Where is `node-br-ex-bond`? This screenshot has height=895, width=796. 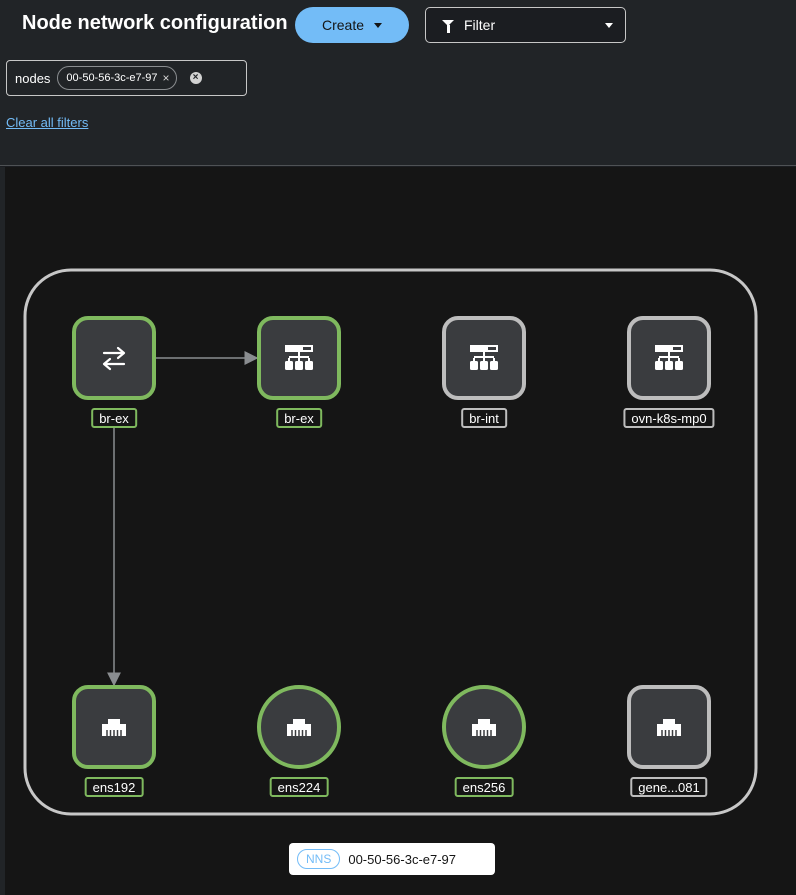 node-br-ex-bond is located at coordinates (114, 358).